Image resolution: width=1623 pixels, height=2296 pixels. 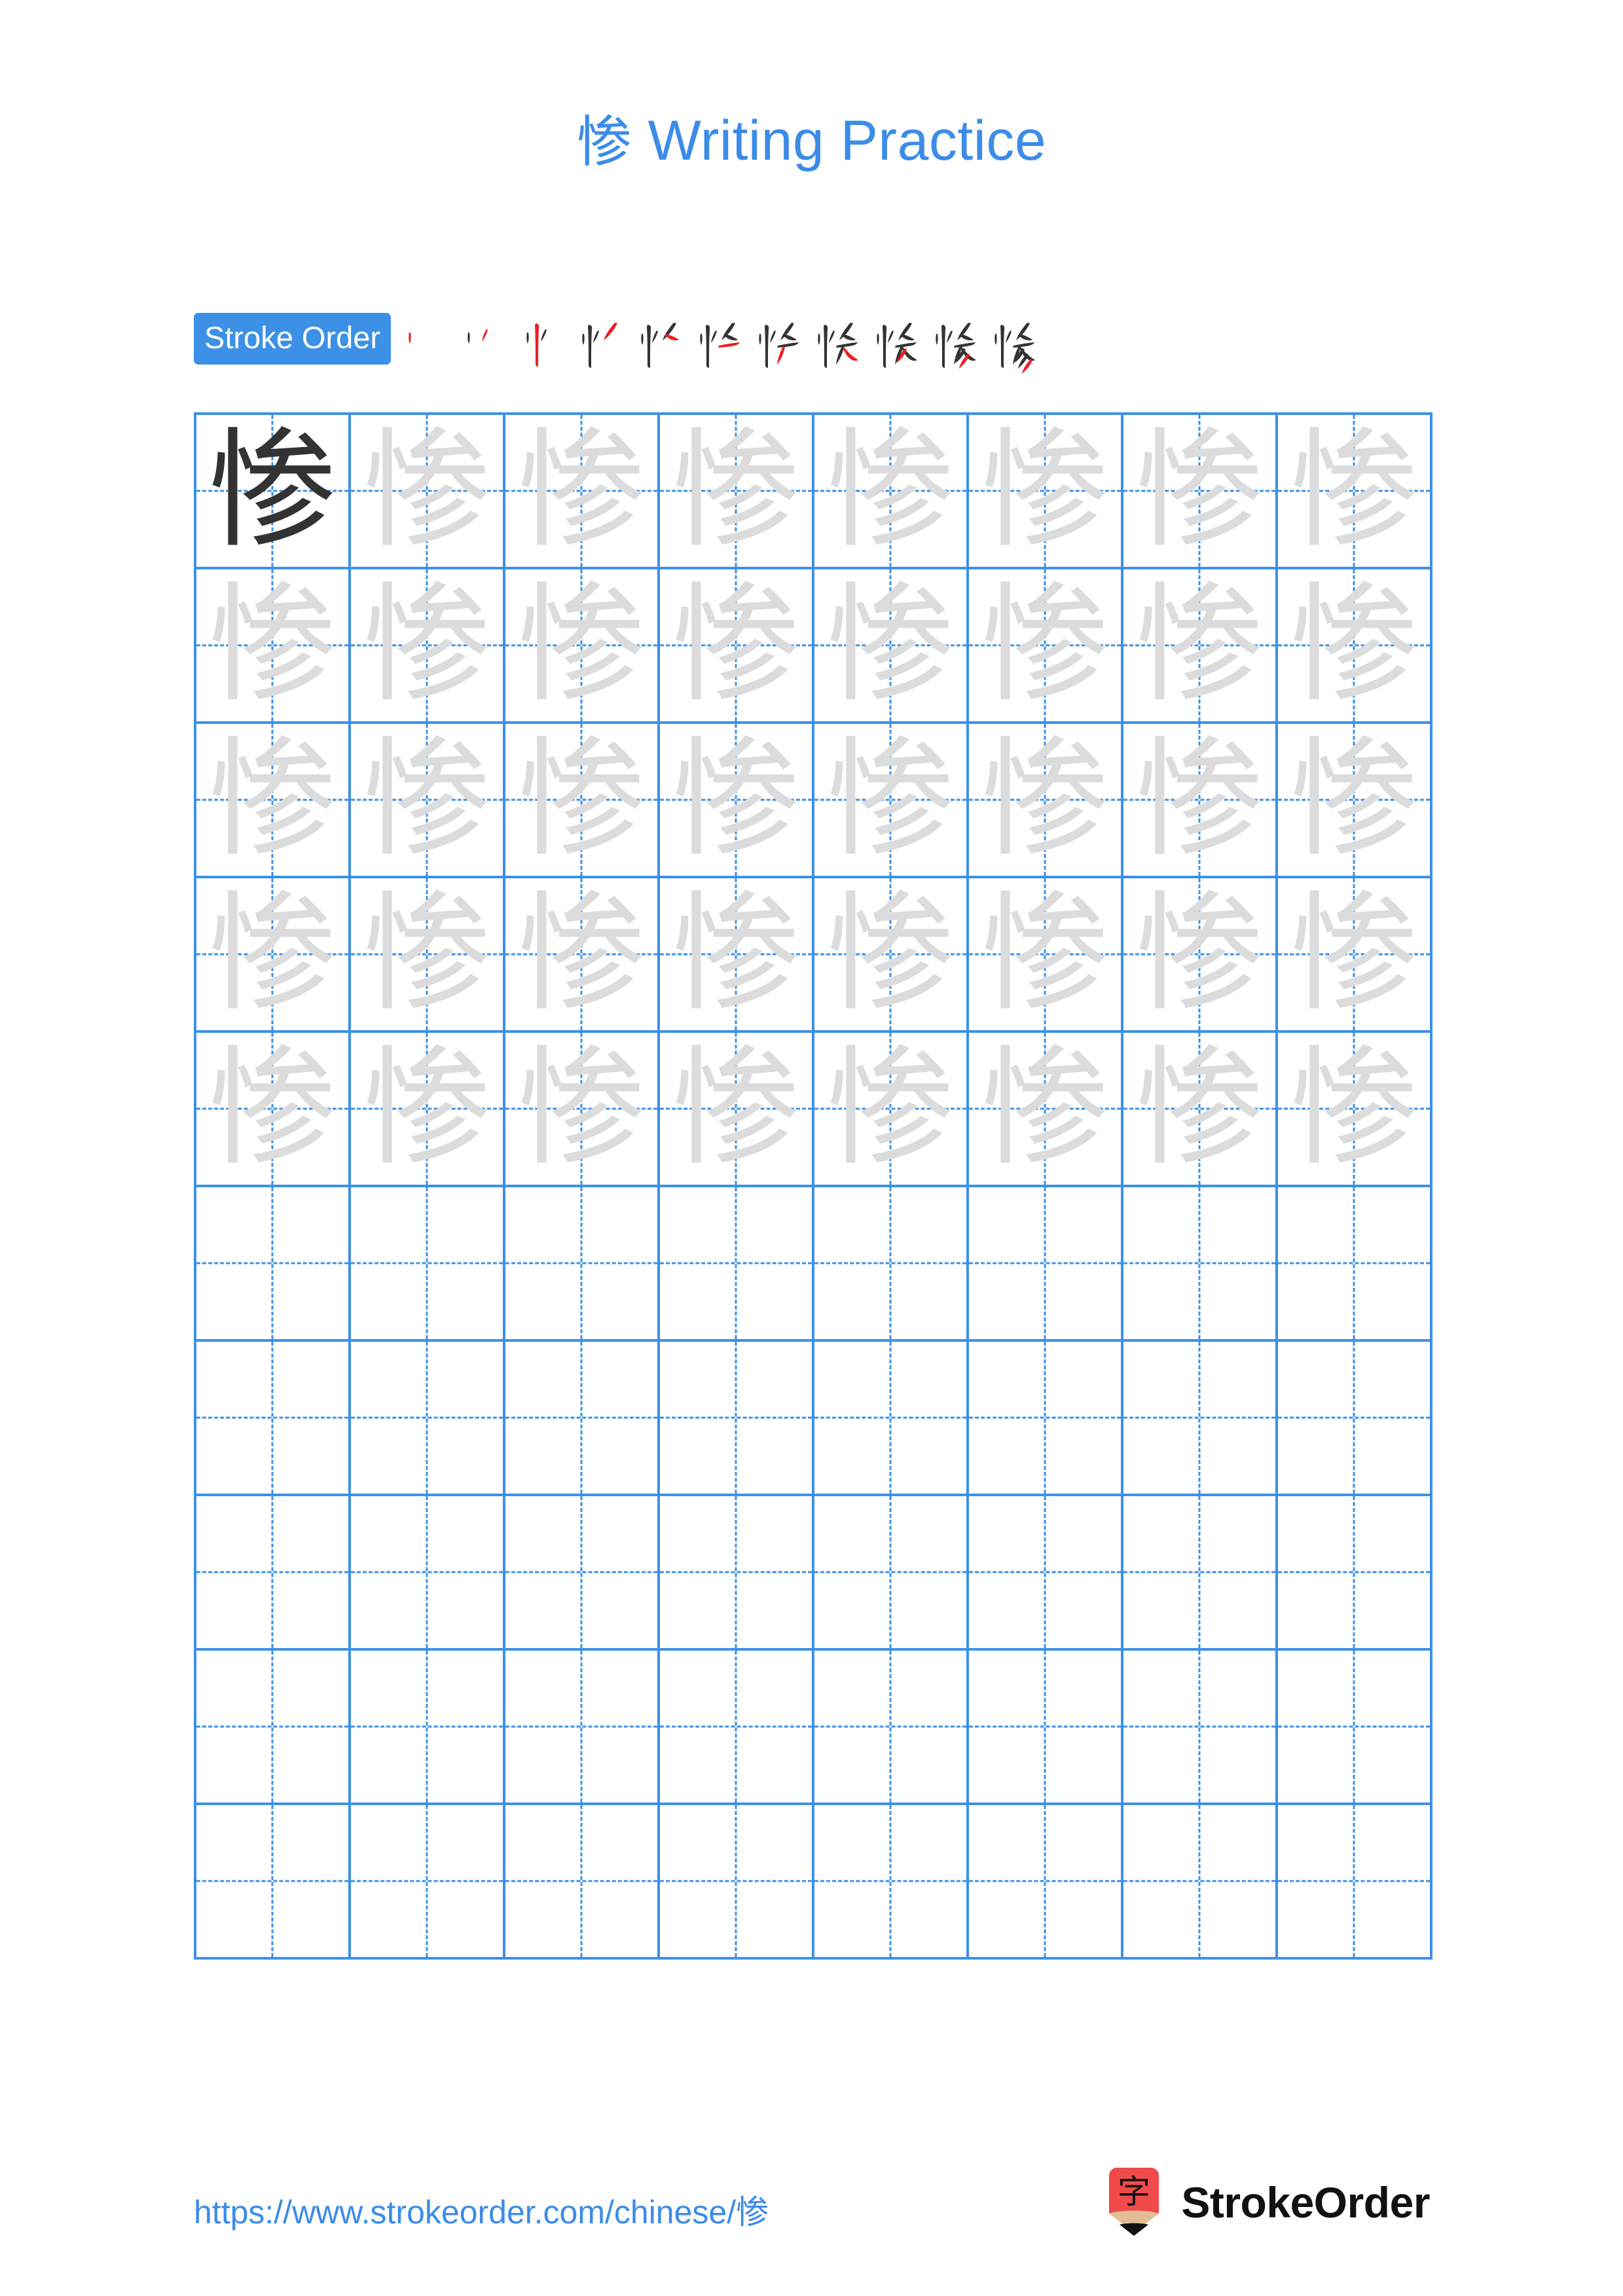 What do you see at coordinates (660, 345) in the screenshot?
I see `stroke-step-5-icon` at bounding box center [660, 345].